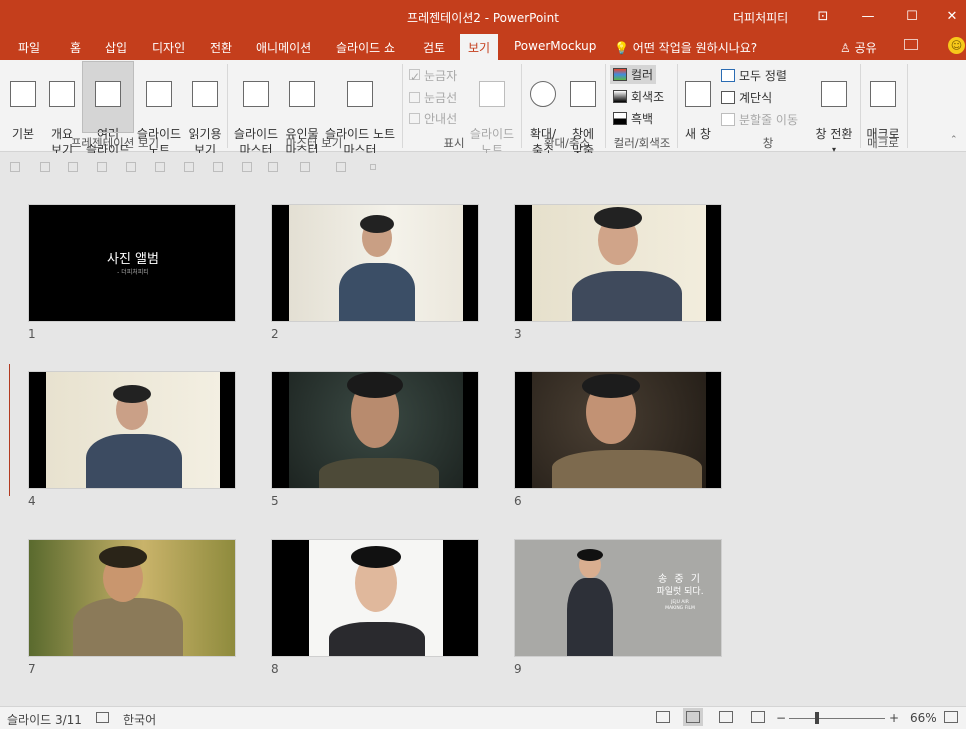  What do you see at coordinates (518, 669) in the screenshot?
I see `slide-number: 9` at bounding box center [518, 669].